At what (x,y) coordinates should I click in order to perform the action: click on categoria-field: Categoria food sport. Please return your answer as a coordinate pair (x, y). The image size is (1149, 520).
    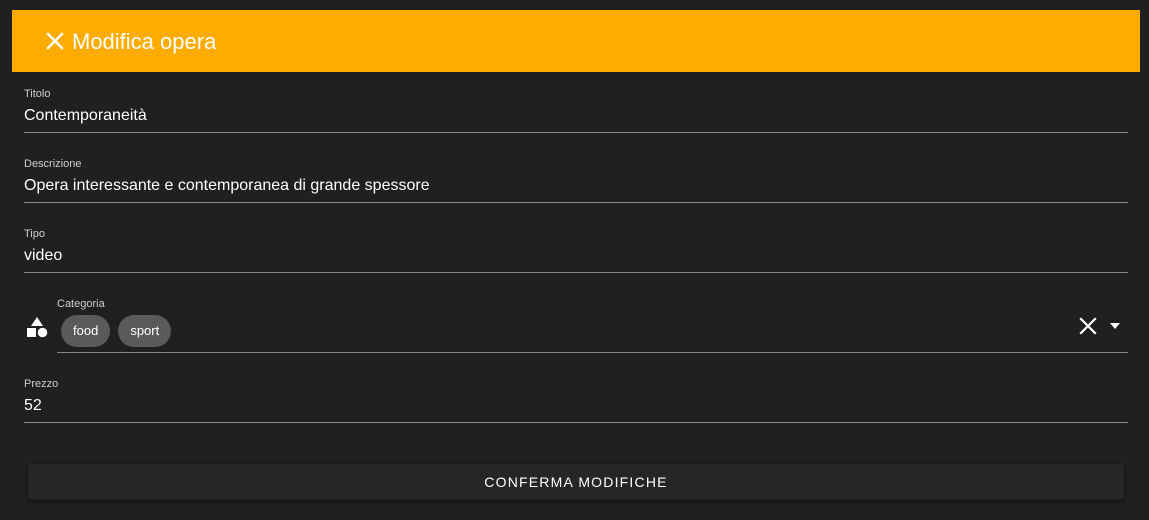
    Looking at the image, I should click on (592, 325).